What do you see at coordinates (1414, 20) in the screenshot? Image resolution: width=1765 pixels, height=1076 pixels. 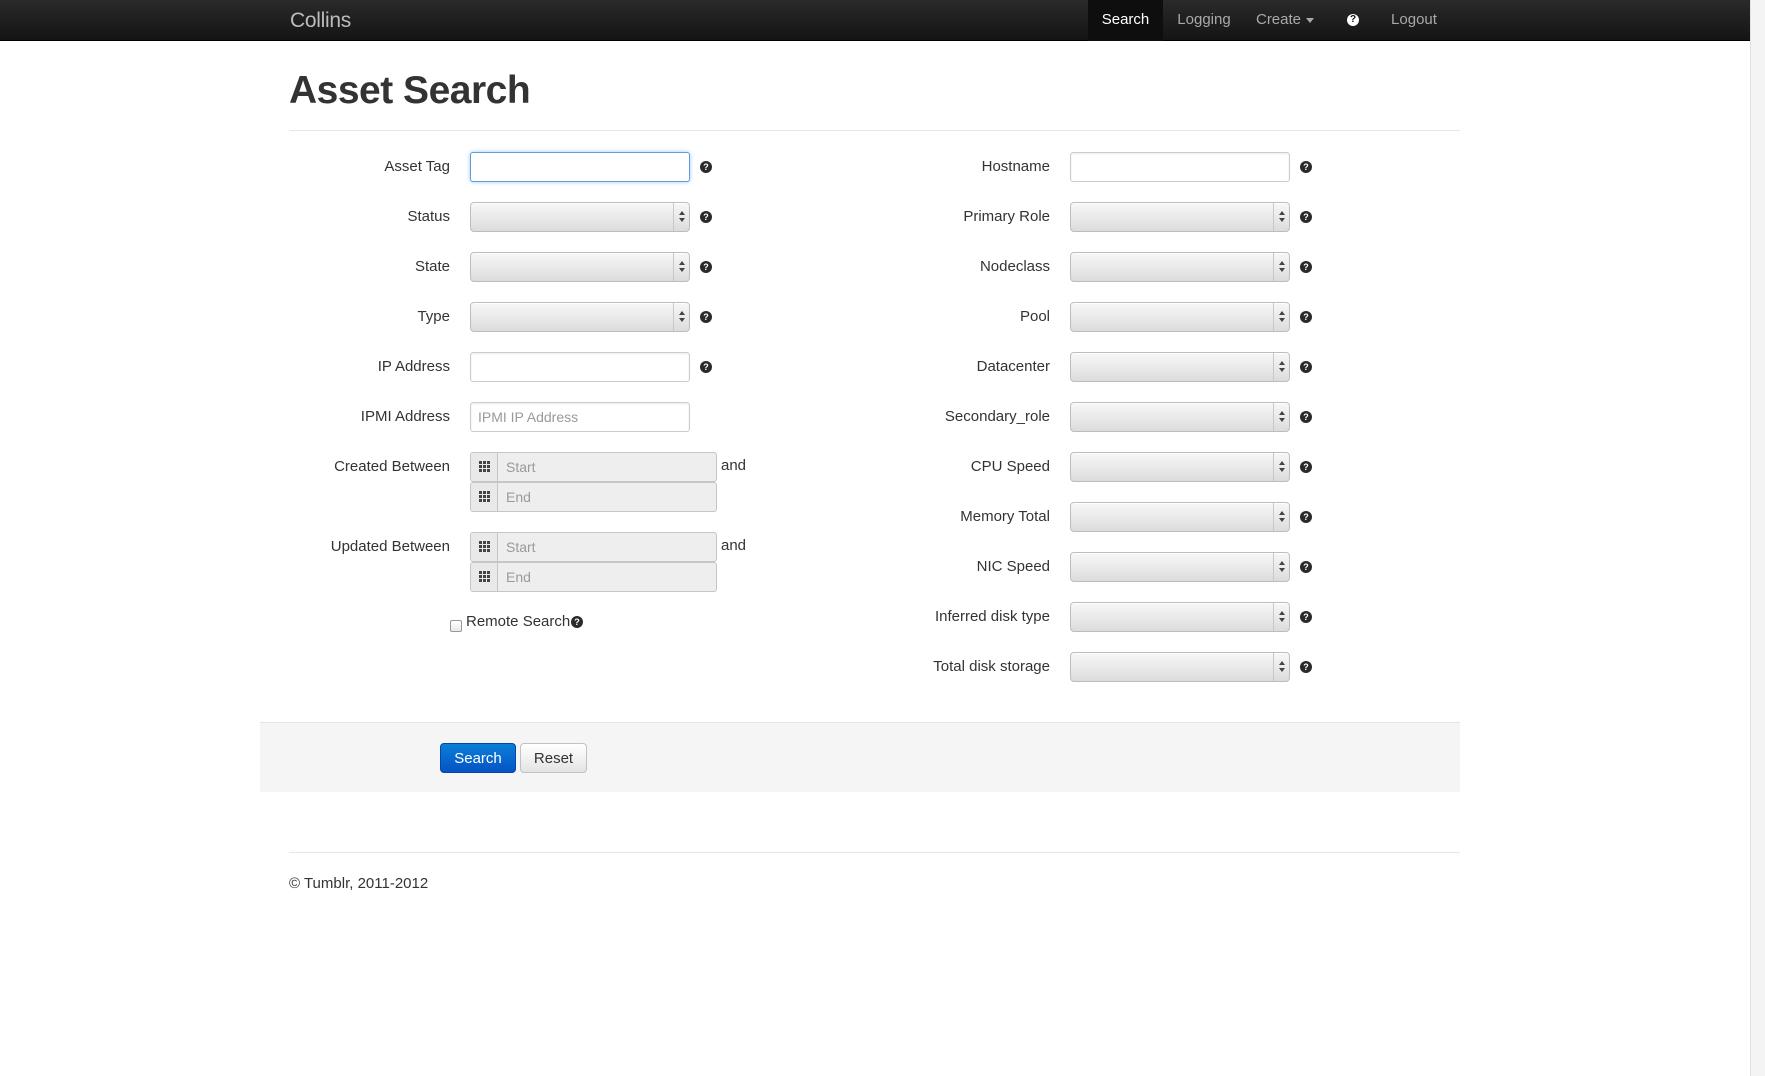 I see `nav-logout: Logout` at bounding box center [1414, 20].